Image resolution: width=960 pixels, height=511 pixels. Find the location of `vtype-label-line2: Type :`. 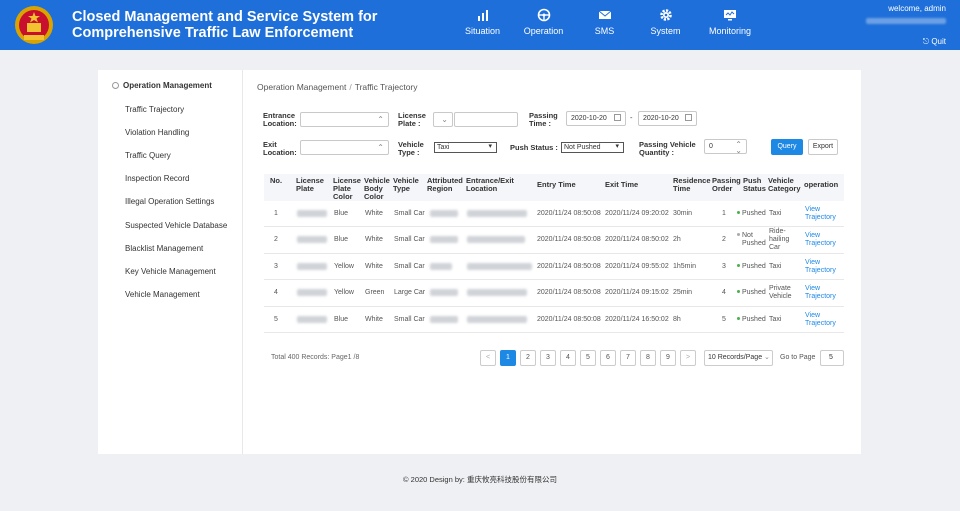

vtype-label-line2: Type : is located at coordinates (409, 152).